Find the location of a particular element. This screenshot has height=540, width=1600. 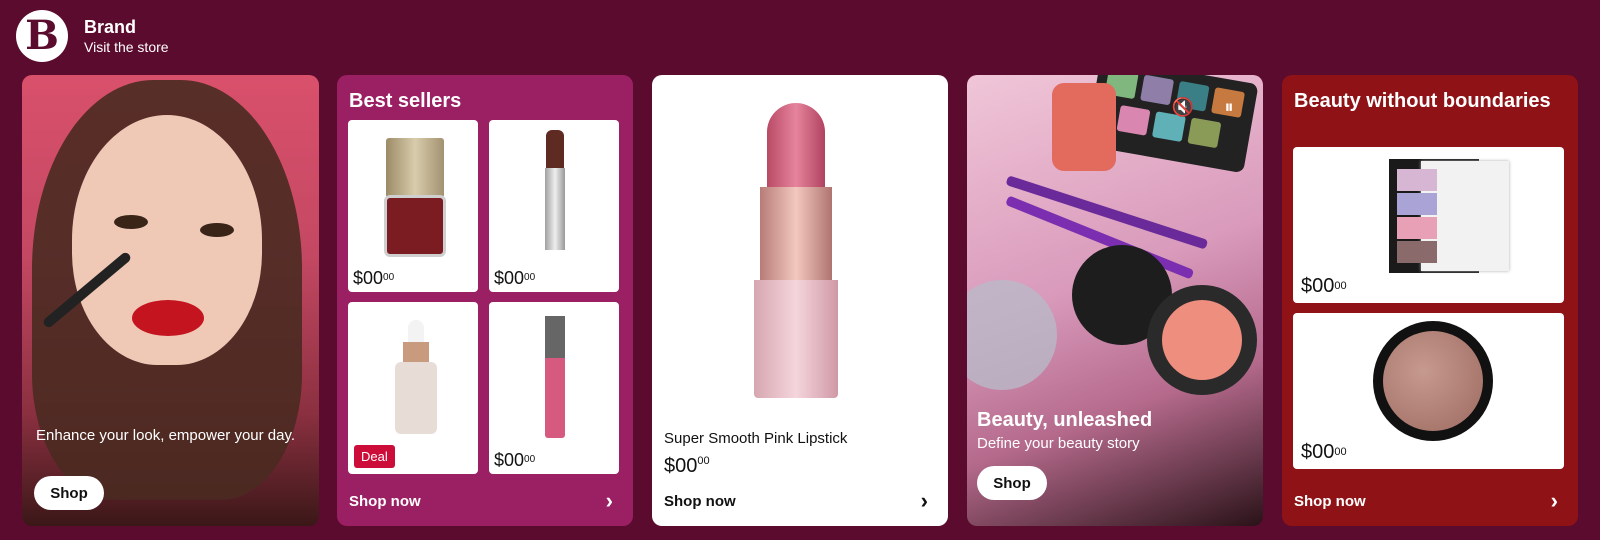

mirror-image is located at coordinates (1012, 335).